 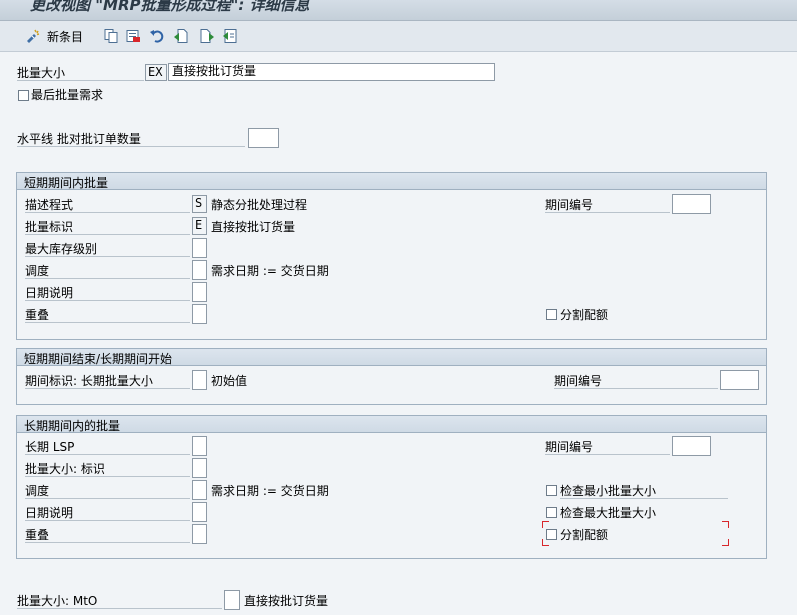 I want to click on long-period-number-label: 期间编号, so click(x=607, y=447).